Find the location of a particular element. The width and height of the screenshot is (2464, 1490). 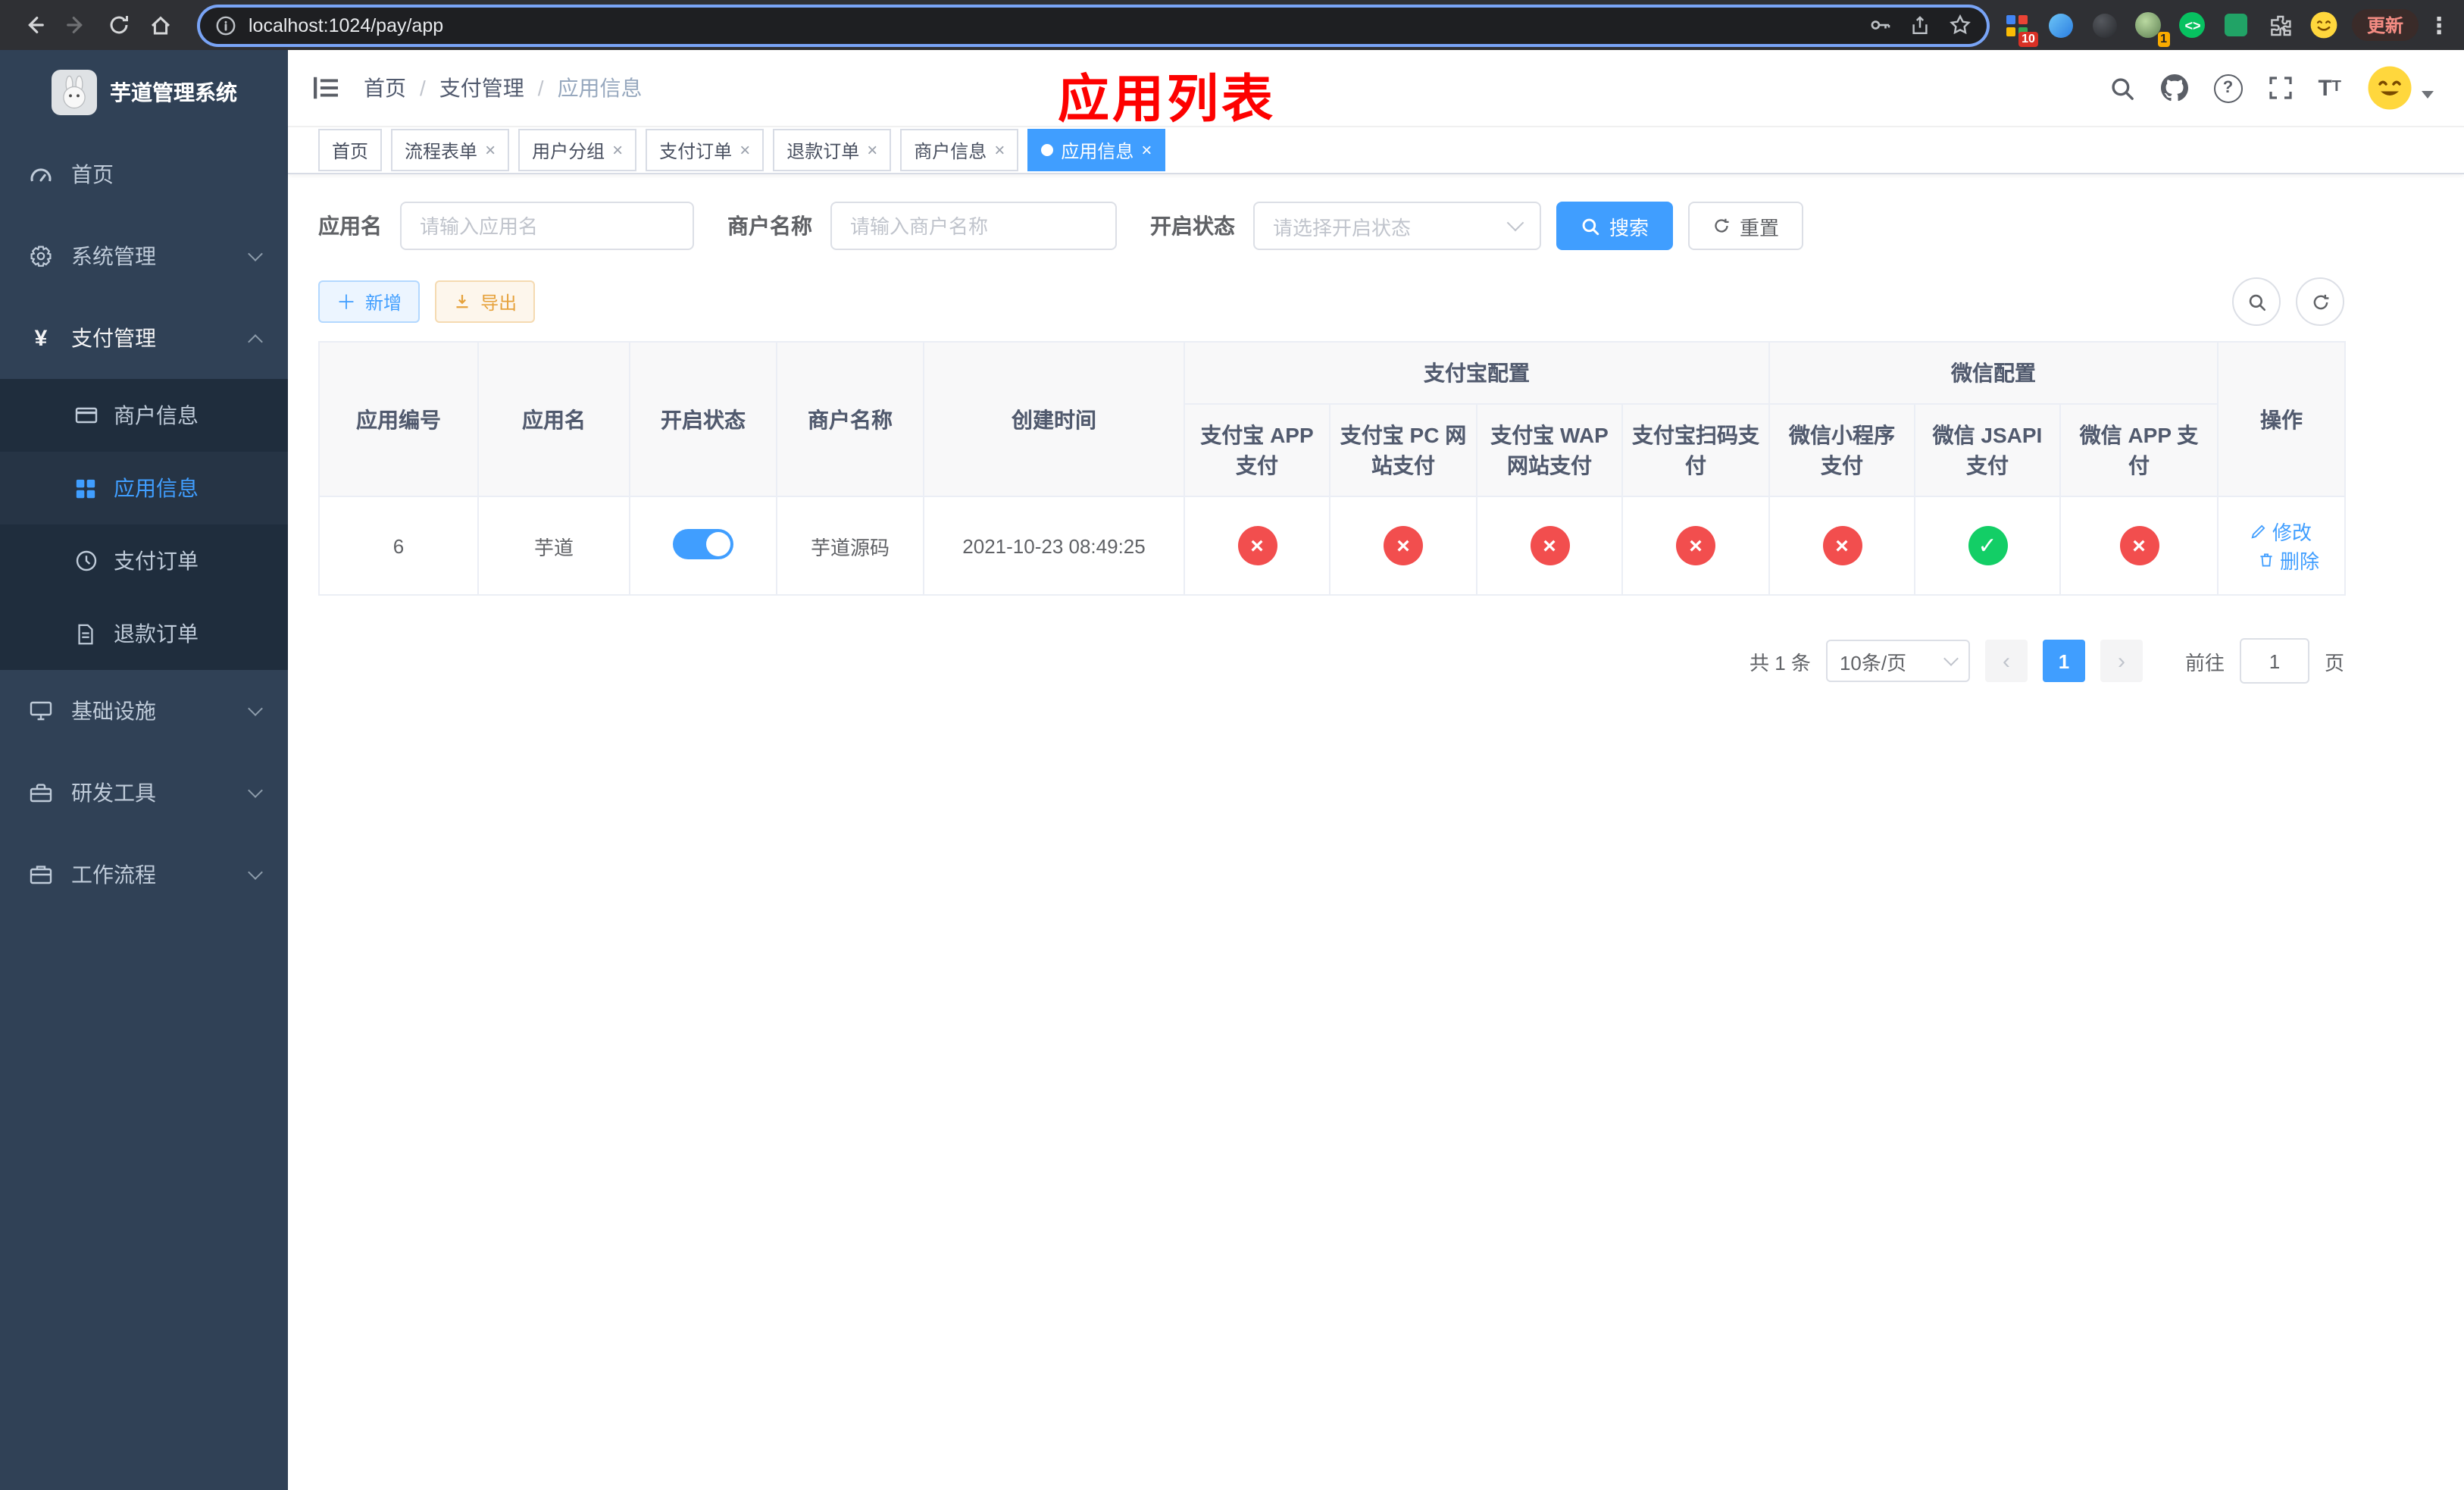

goto-prefix: 前往 is located at coordinates (2204, 663).